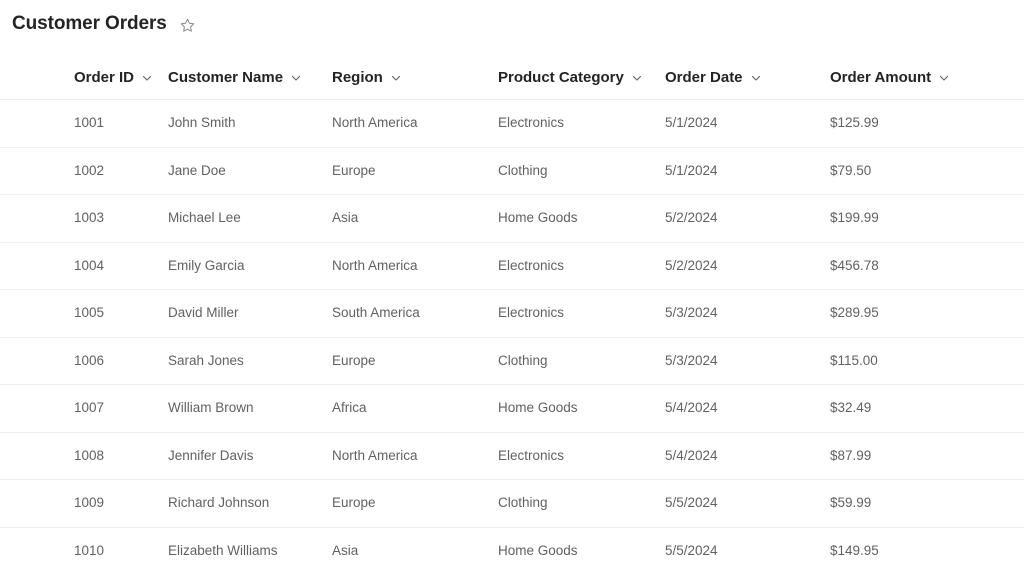 The width and height of the screenshot is (1024, 570). What do you see at coordinates (202, 123) in the screenshot?
I see `cell-customer-name: John Smith` at bounding box center [202, 123].